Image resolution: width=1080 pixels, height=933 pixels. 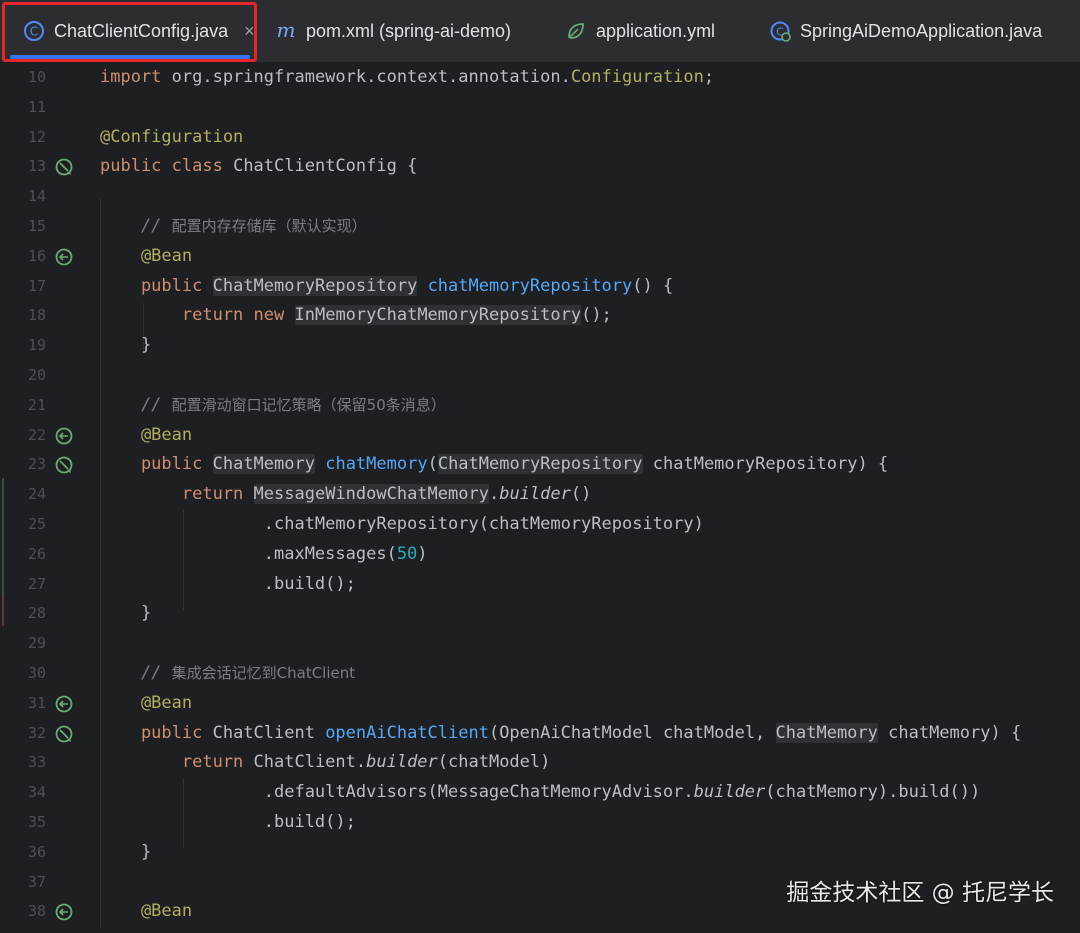 What do you see at coordinates (36, 464) in the screenshot?
I see `line-number: 23` at bounding box center [36, 464].